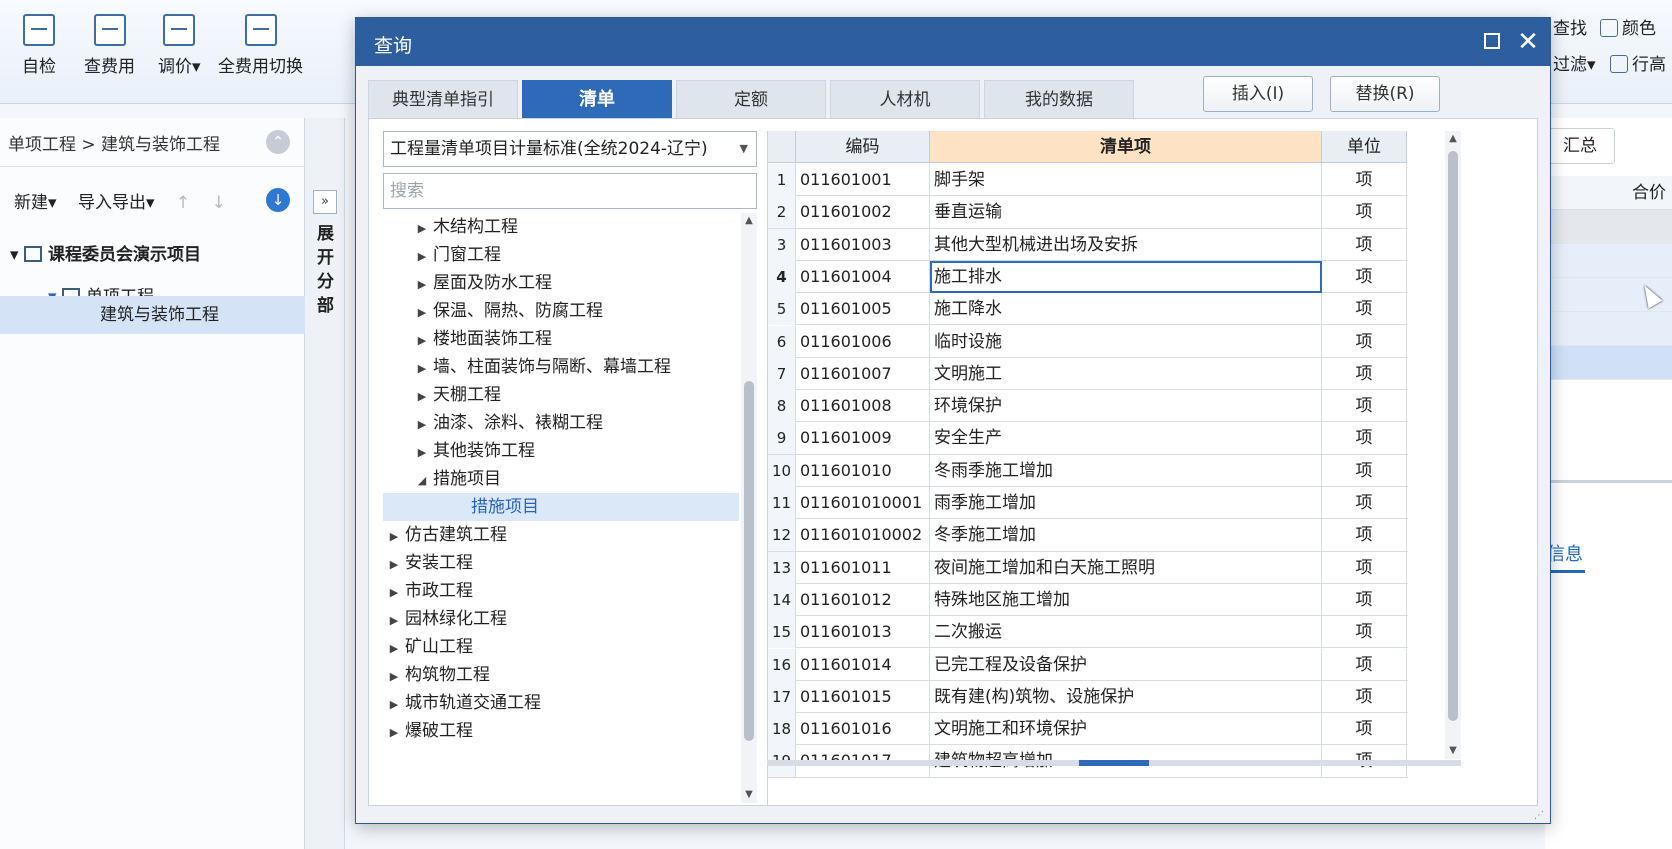  What do you see at coordinates (905, 99) in the screenshot?
I see `tab-materials: 人材机` at bounding box center [905, 99].